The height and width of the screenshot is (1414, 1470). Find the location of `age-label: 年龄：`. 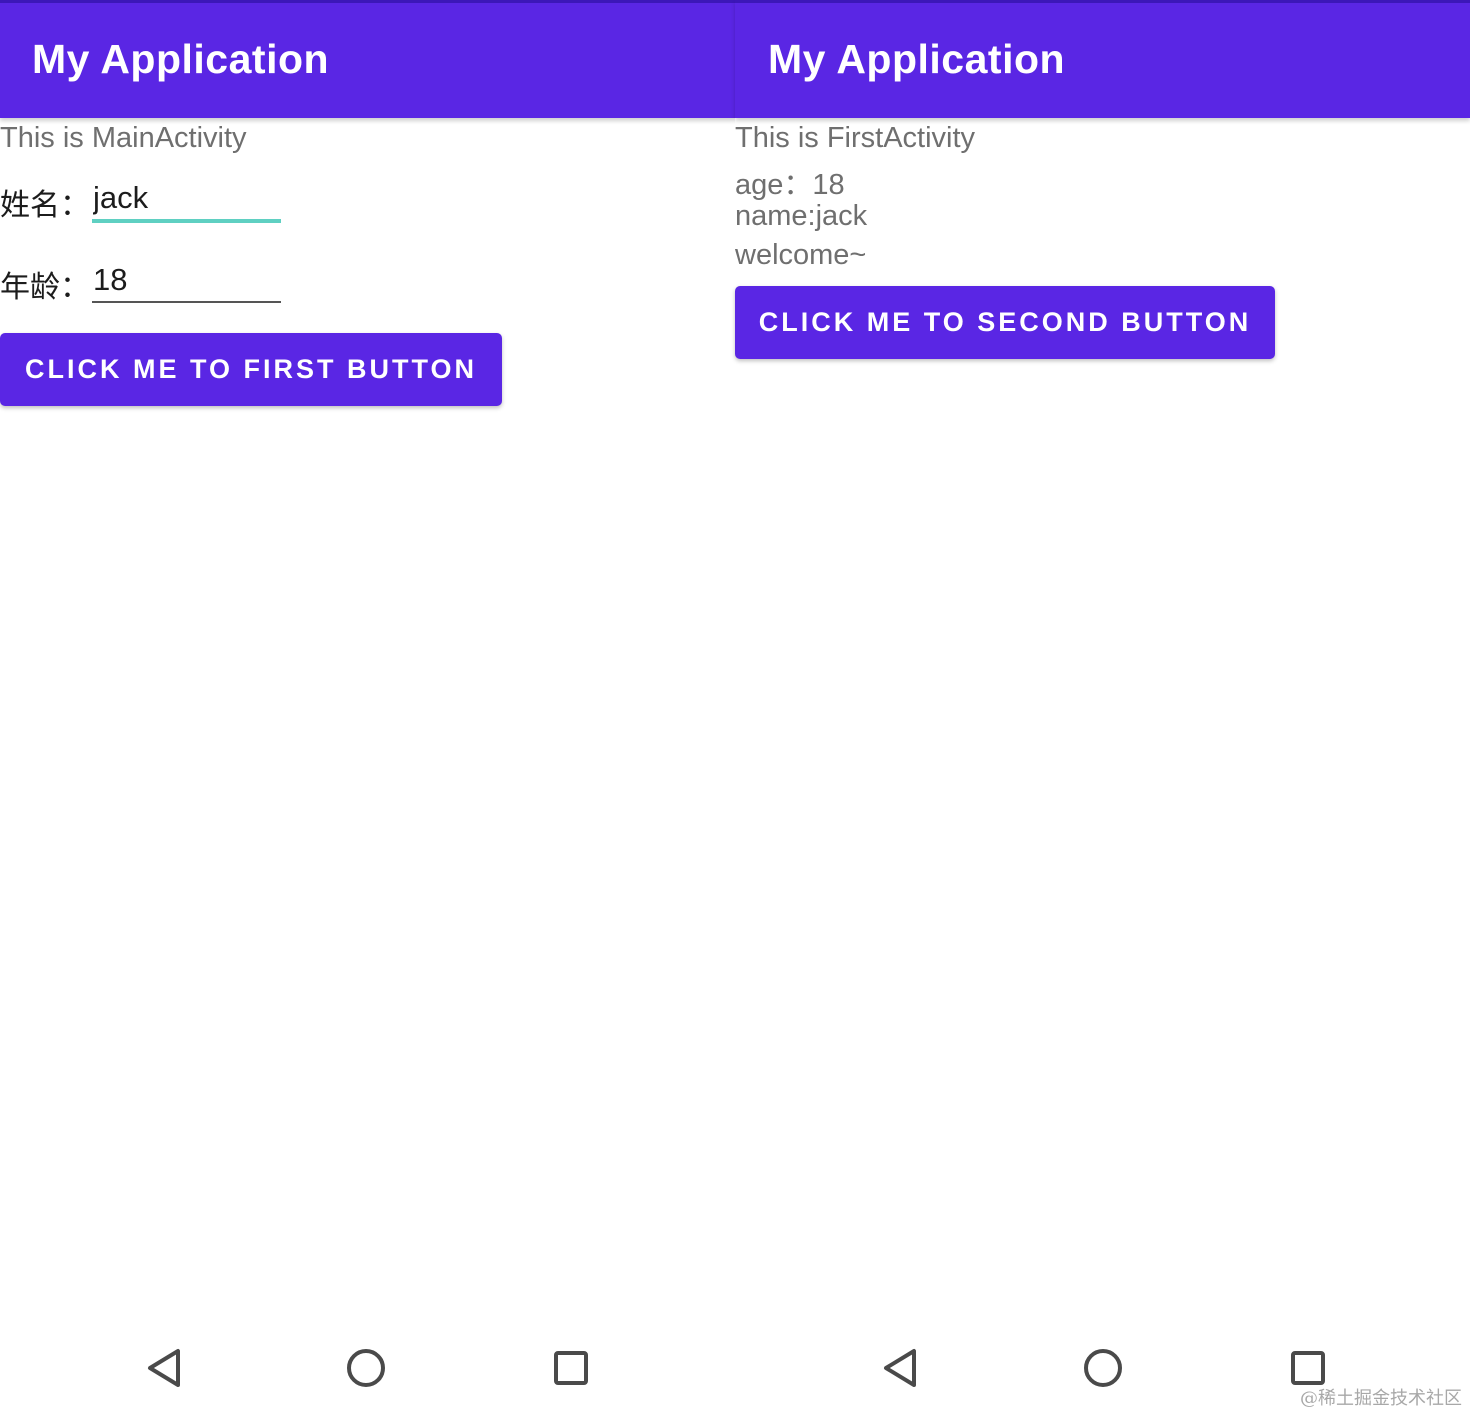

age-label: 年龄： is located at coordinates (45, 287).